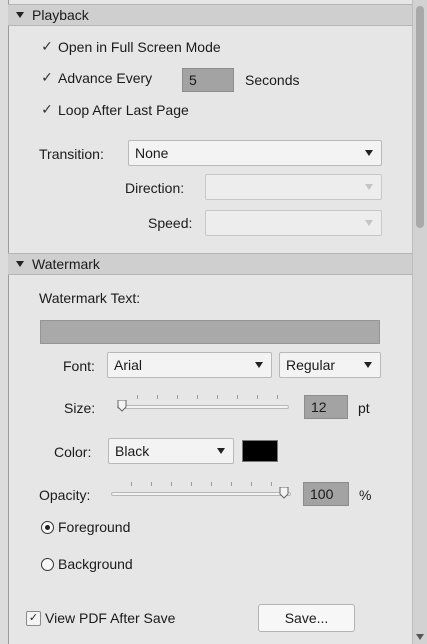 The height and width of the screenshot is (644, 427). I want to click on background-radio, so click(47, 564).